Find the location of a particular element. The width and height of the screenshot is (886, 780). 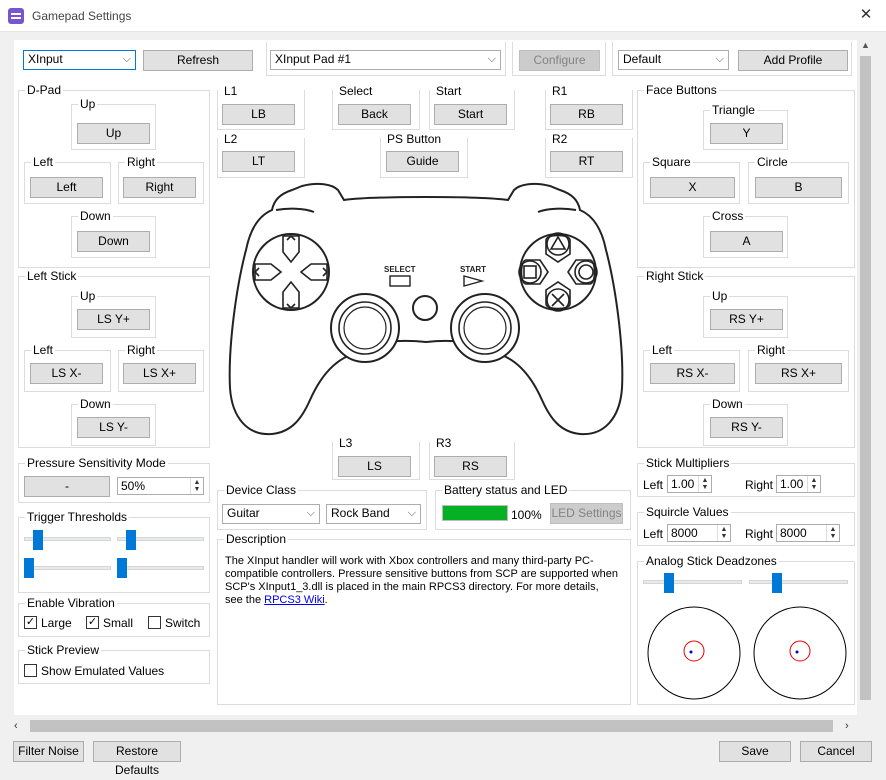

pressure-title: Pressure Sensitivity Mode is located at coordinates (96, 463).